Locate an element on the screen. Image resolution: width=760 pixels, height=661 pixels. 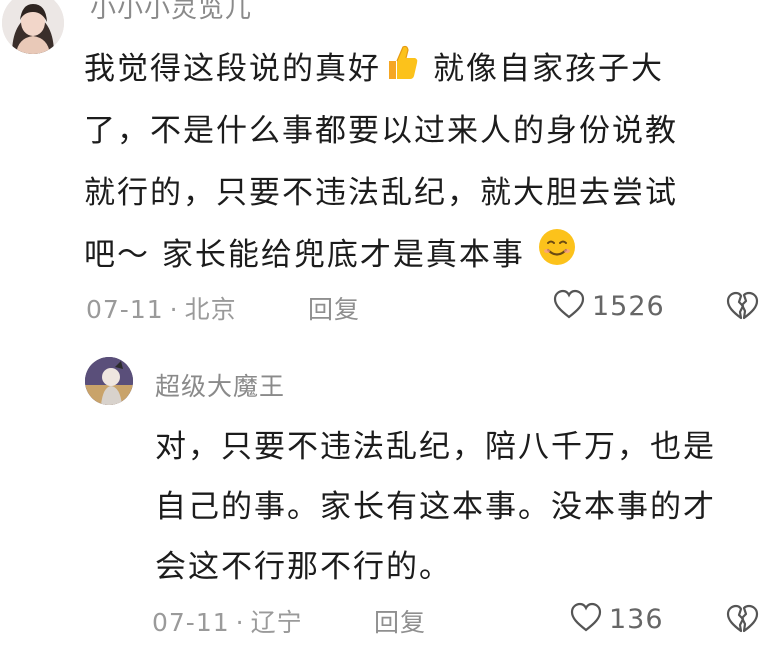
username: 超级大魔王 is located at coordinates (220, 385).